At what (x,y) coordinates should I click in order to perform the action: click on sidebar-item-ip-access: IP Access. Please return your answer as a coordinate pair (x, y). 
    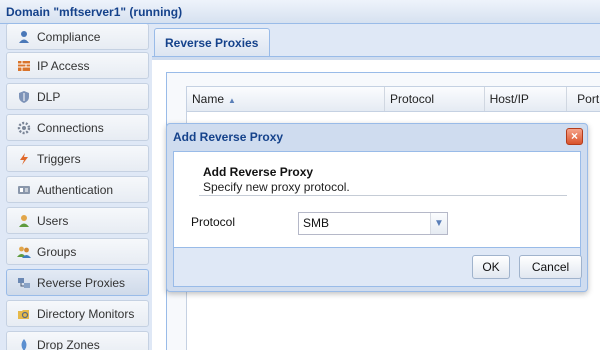
    Looking at the image, I should click on (77, 65).